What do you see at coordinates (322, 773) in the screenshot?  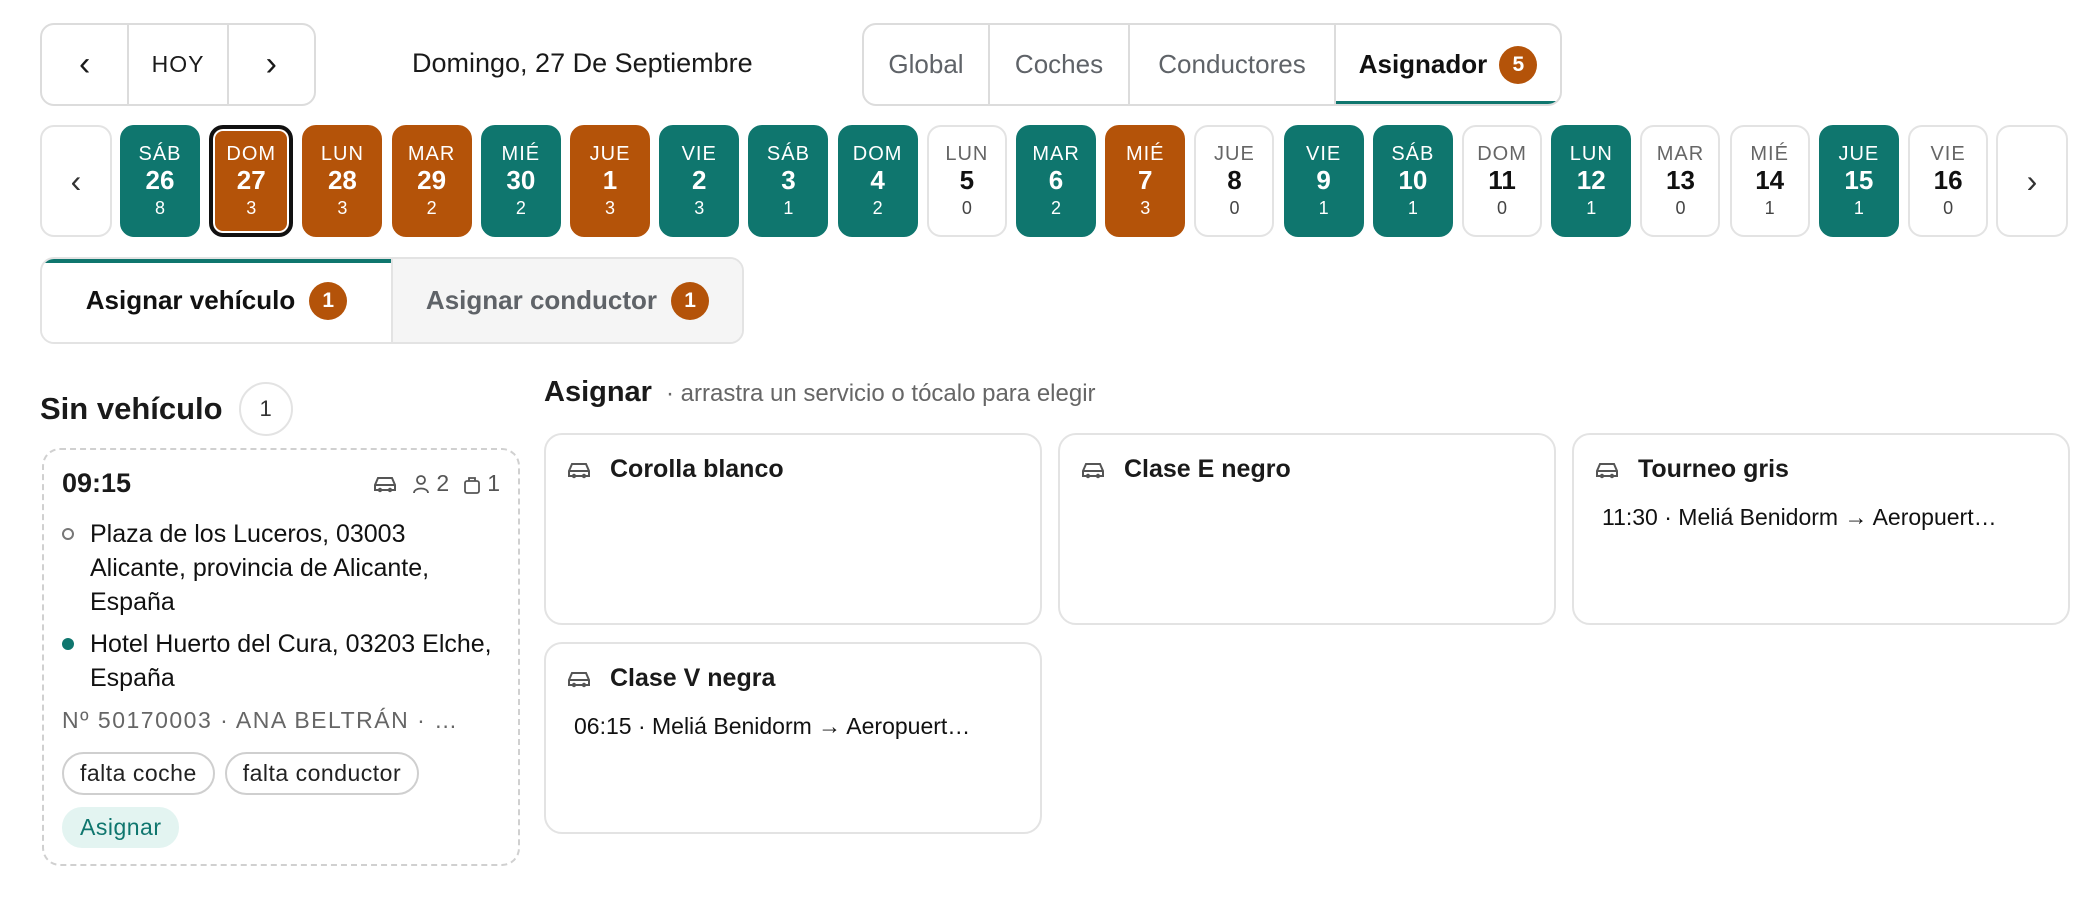 I see `missing-driver-tag: falta conductor` at bounding box center [322, 773].